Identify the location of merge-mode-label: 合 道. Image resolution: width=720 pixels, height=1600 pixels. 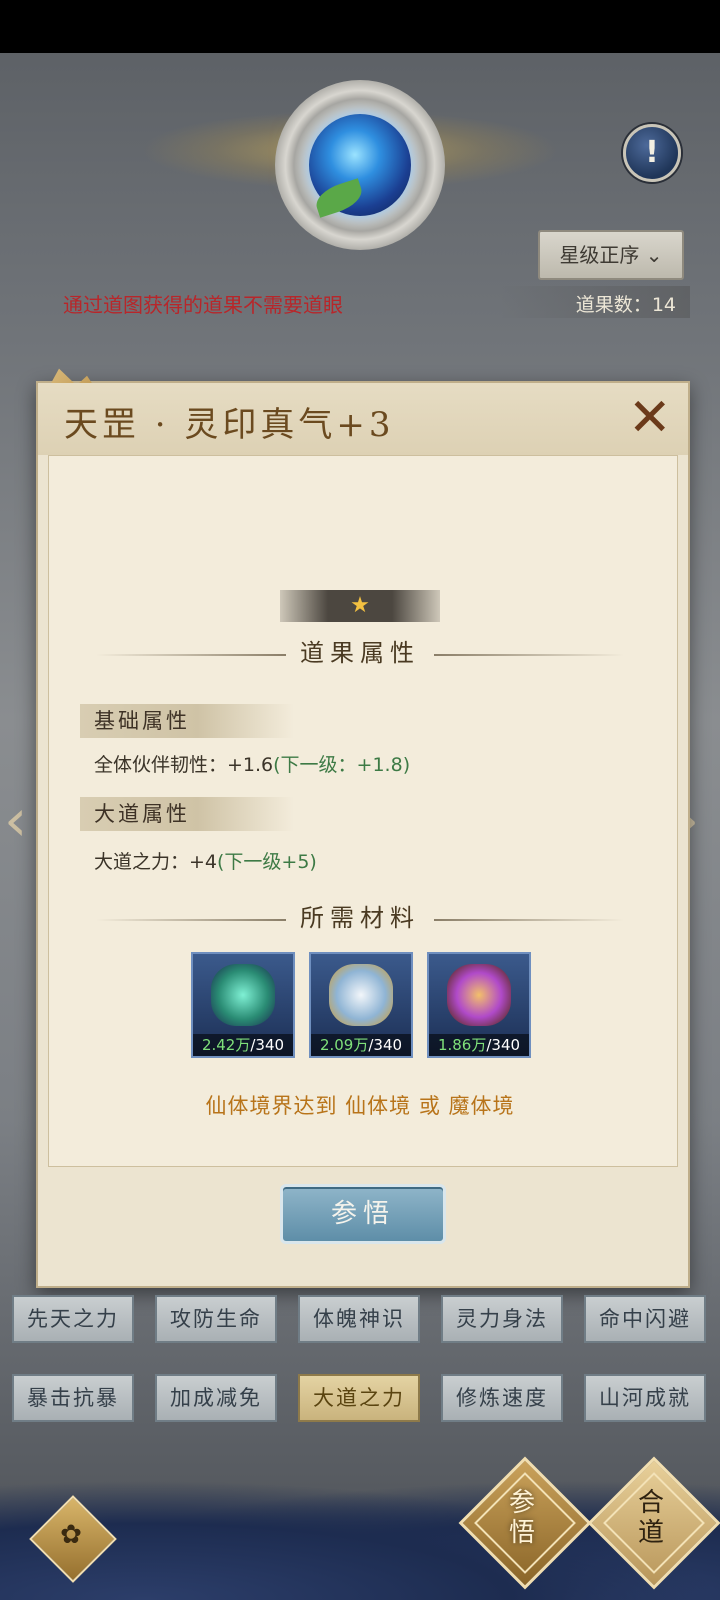
(651, 1518).